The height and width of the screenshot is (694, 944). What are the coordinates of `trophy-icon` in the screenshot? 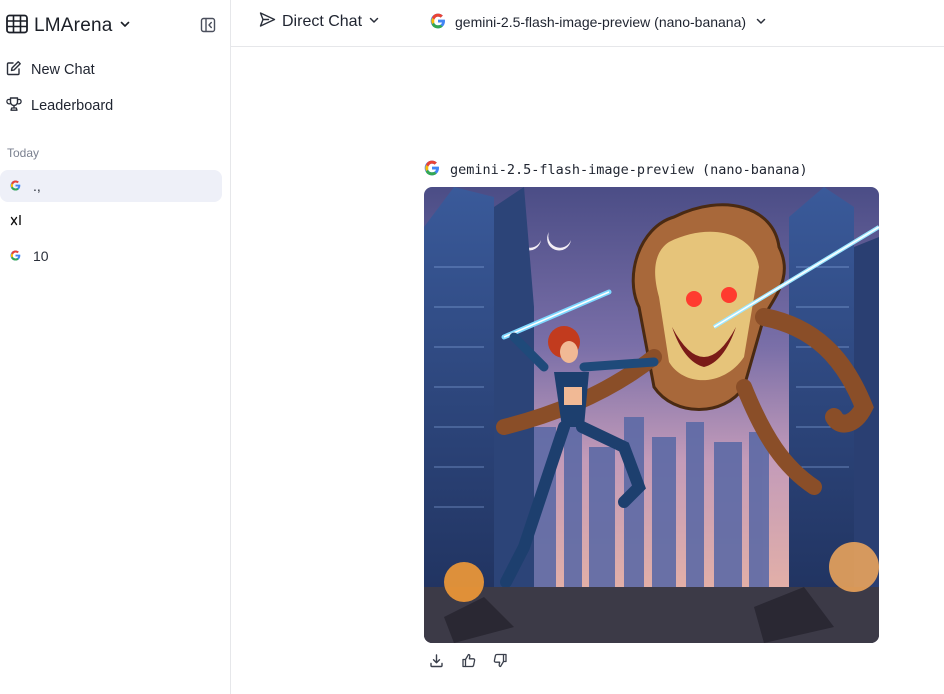 It's located at (14, 106).